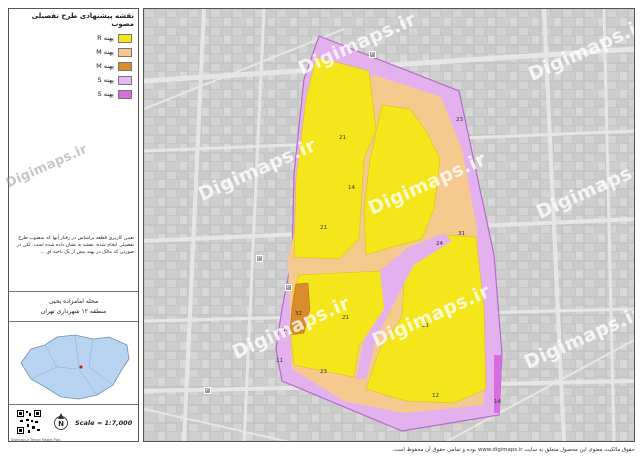 This screenshot has width=643, height=461. I want to click on locator-map-graphic, so click(75, 367).